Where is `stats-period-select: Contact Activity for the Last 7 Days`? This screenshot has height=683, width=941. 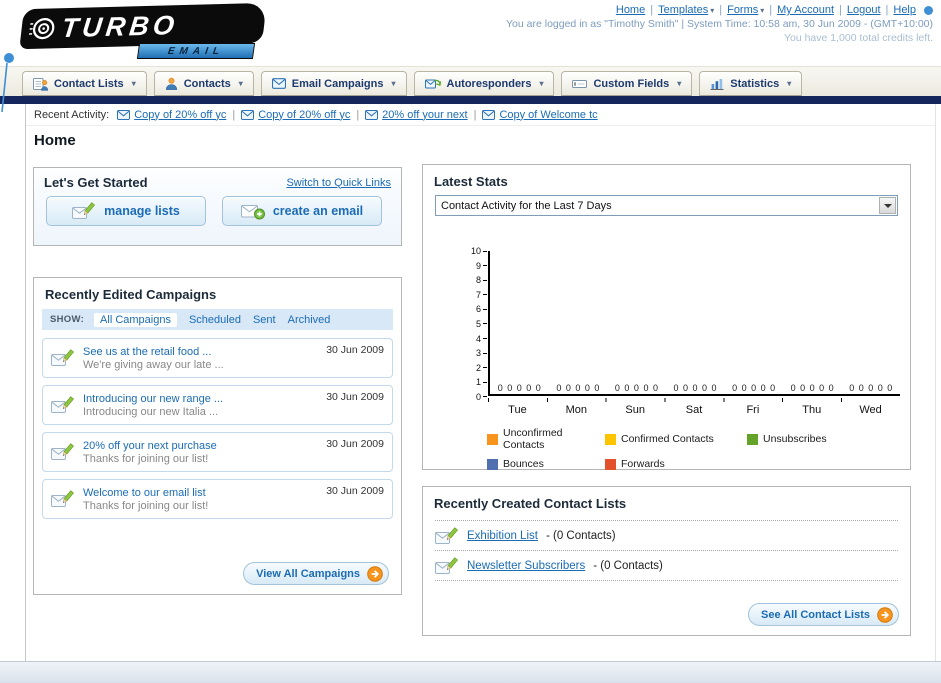
stats-period-select: Contact Activity for the Last 7 Days is located at coordinates (666, 205).